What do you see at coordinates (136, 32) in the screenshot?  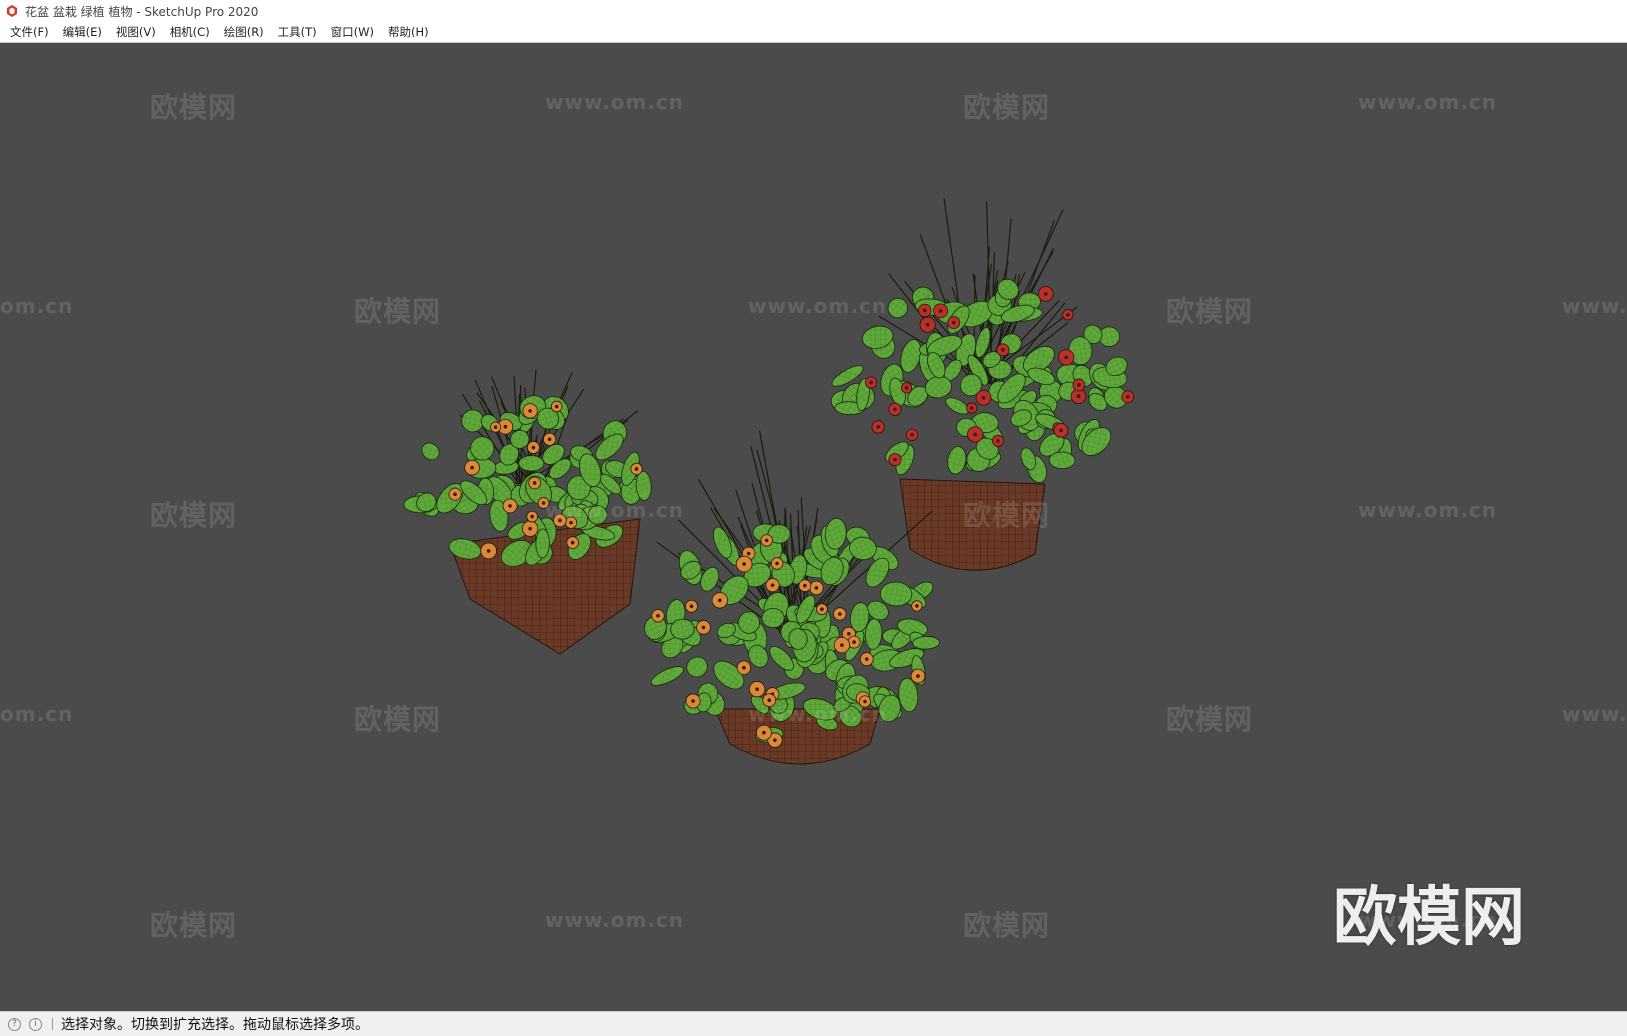 I see `menu-view: 视图(V)` at bounding box center [136, 32].